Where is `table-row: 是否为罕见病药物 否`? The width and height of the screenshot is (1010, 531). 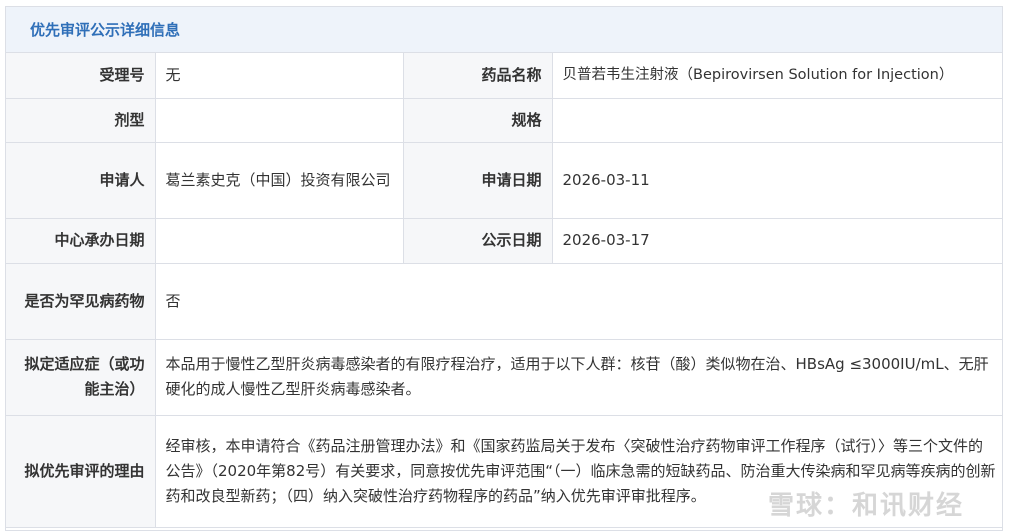
table-row: 是否为罕见病药物 否 is located at coordinates (504, 301).